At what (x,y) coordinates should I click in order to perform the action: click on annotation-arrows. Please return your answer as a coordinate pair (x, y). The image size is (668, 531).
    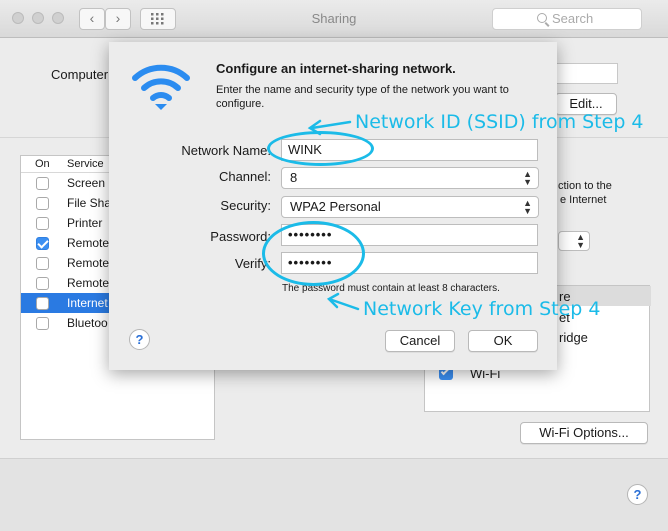
    Looking at the image, I should click on (333, 215).